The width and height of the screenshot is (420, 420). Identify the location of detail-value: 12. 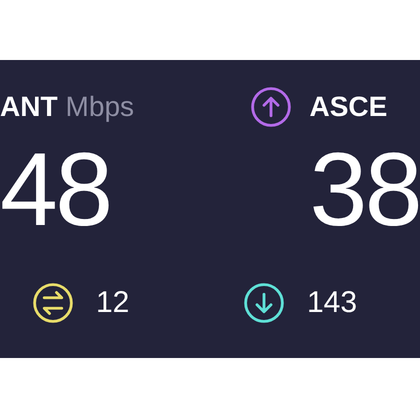
(113, 303).